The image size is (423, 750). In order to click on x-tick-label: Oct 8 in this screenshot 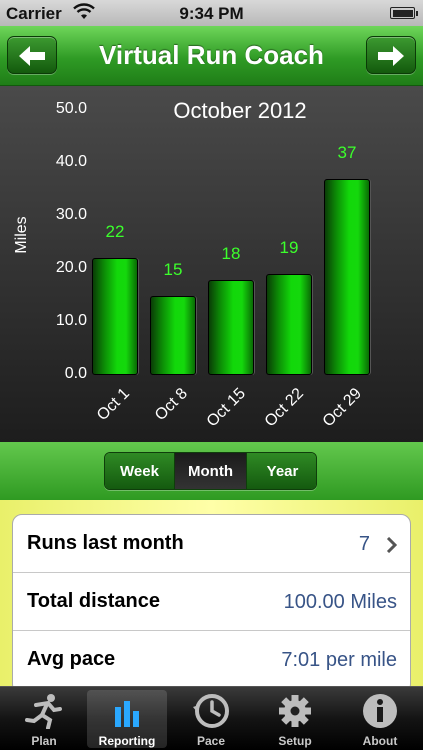, I will do `click(171, 405)`.